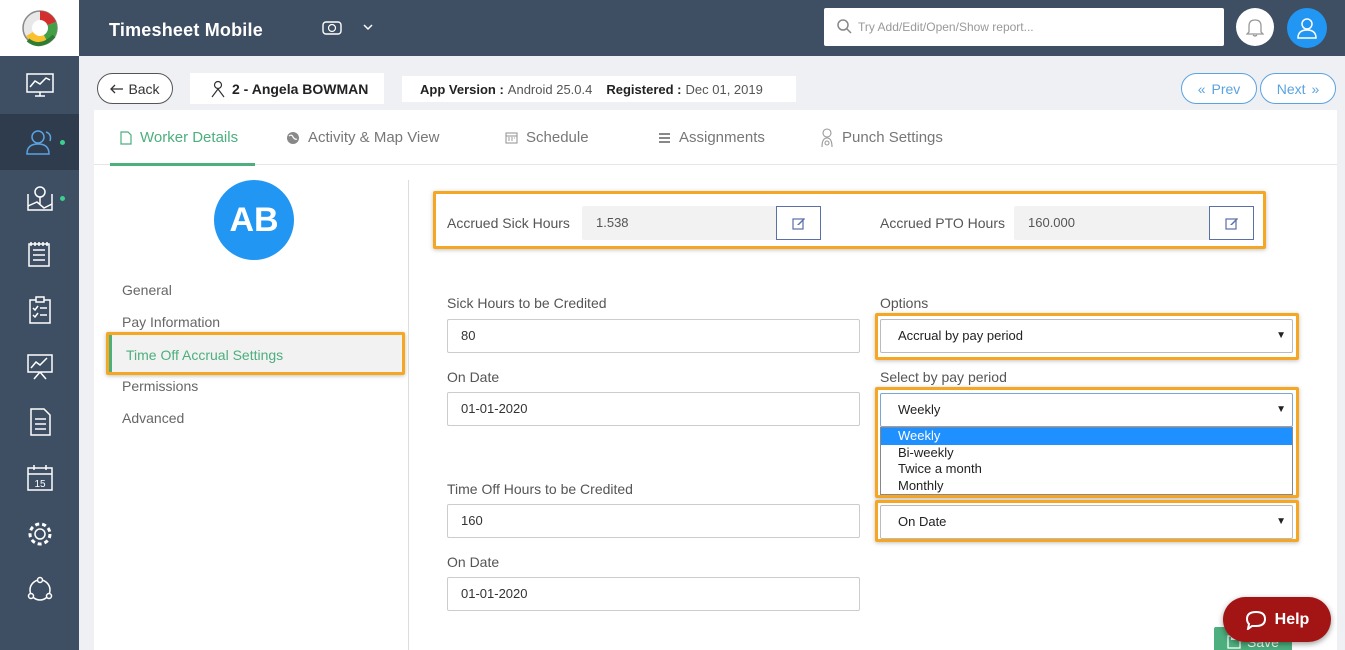 This screenshot has width=1345, height=650. Describe the element at coordinates (1201, 88) in the screenshot. I see `double-chevron-left-icon: «` at that location.